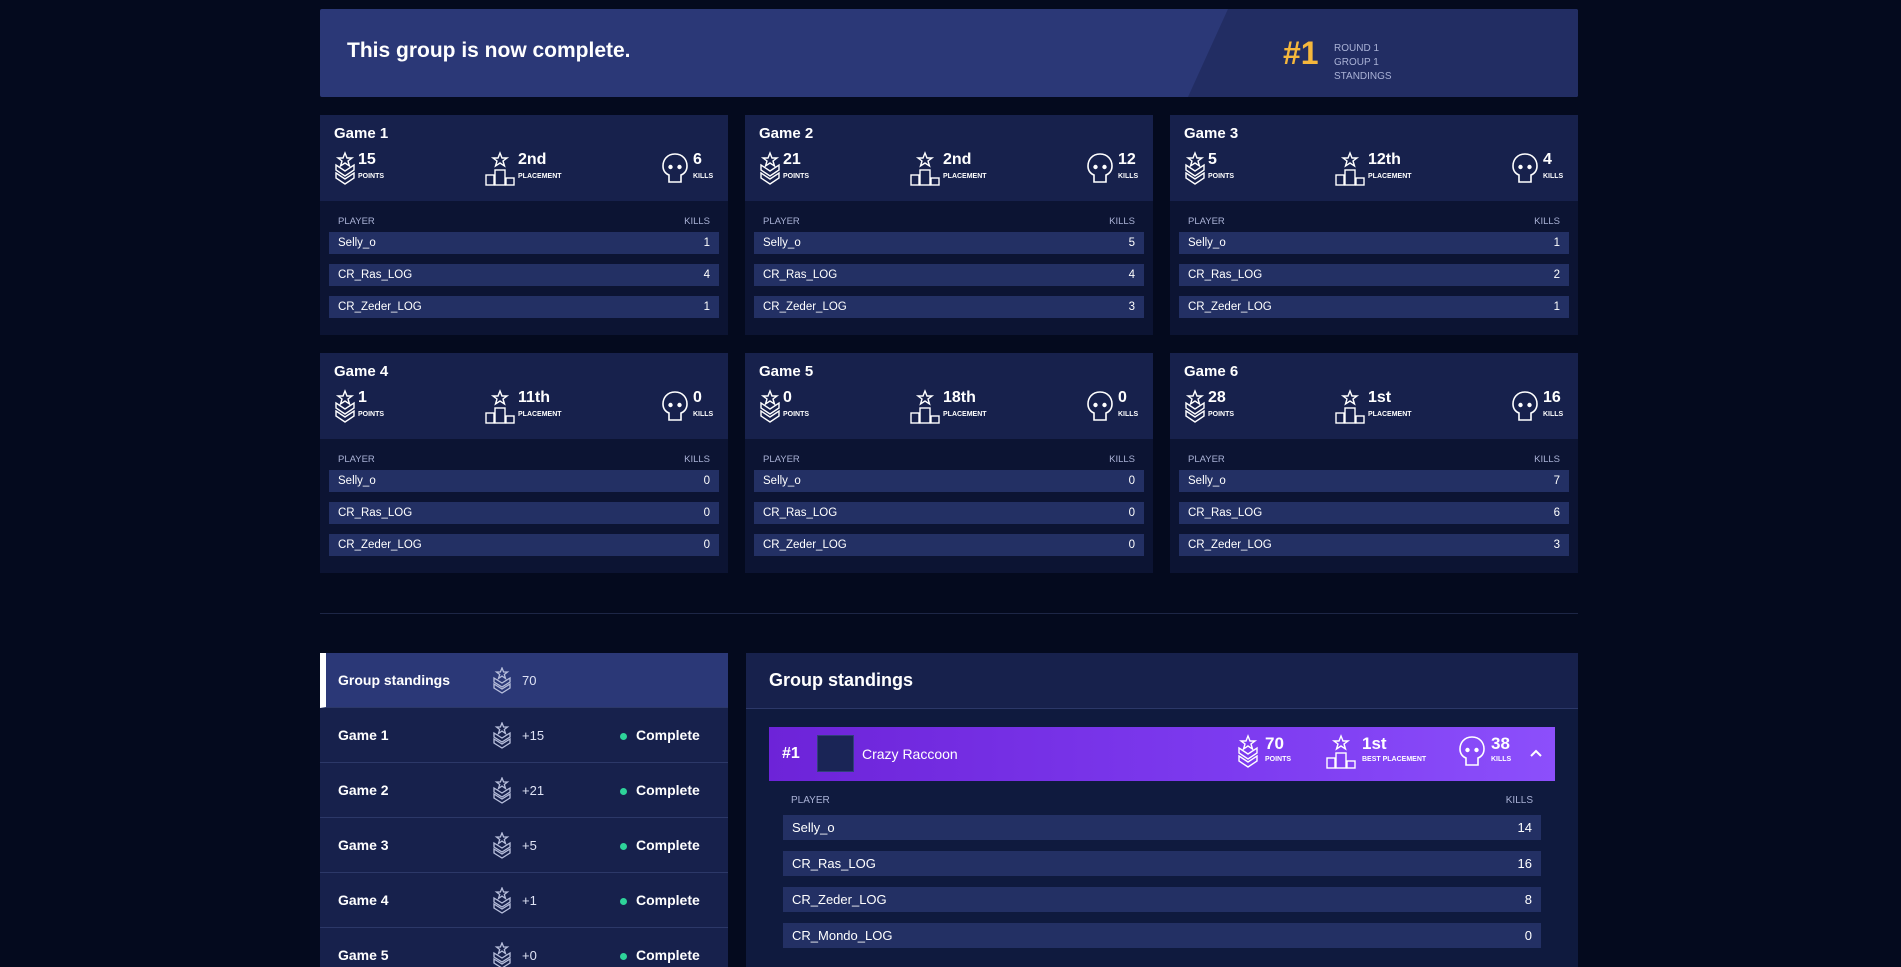 The width and height of the screenshot is (1901, 967). Describe the element at coordinates (949, 481) in the screenshot. I see `player-row: Selly_o 0` at that location.